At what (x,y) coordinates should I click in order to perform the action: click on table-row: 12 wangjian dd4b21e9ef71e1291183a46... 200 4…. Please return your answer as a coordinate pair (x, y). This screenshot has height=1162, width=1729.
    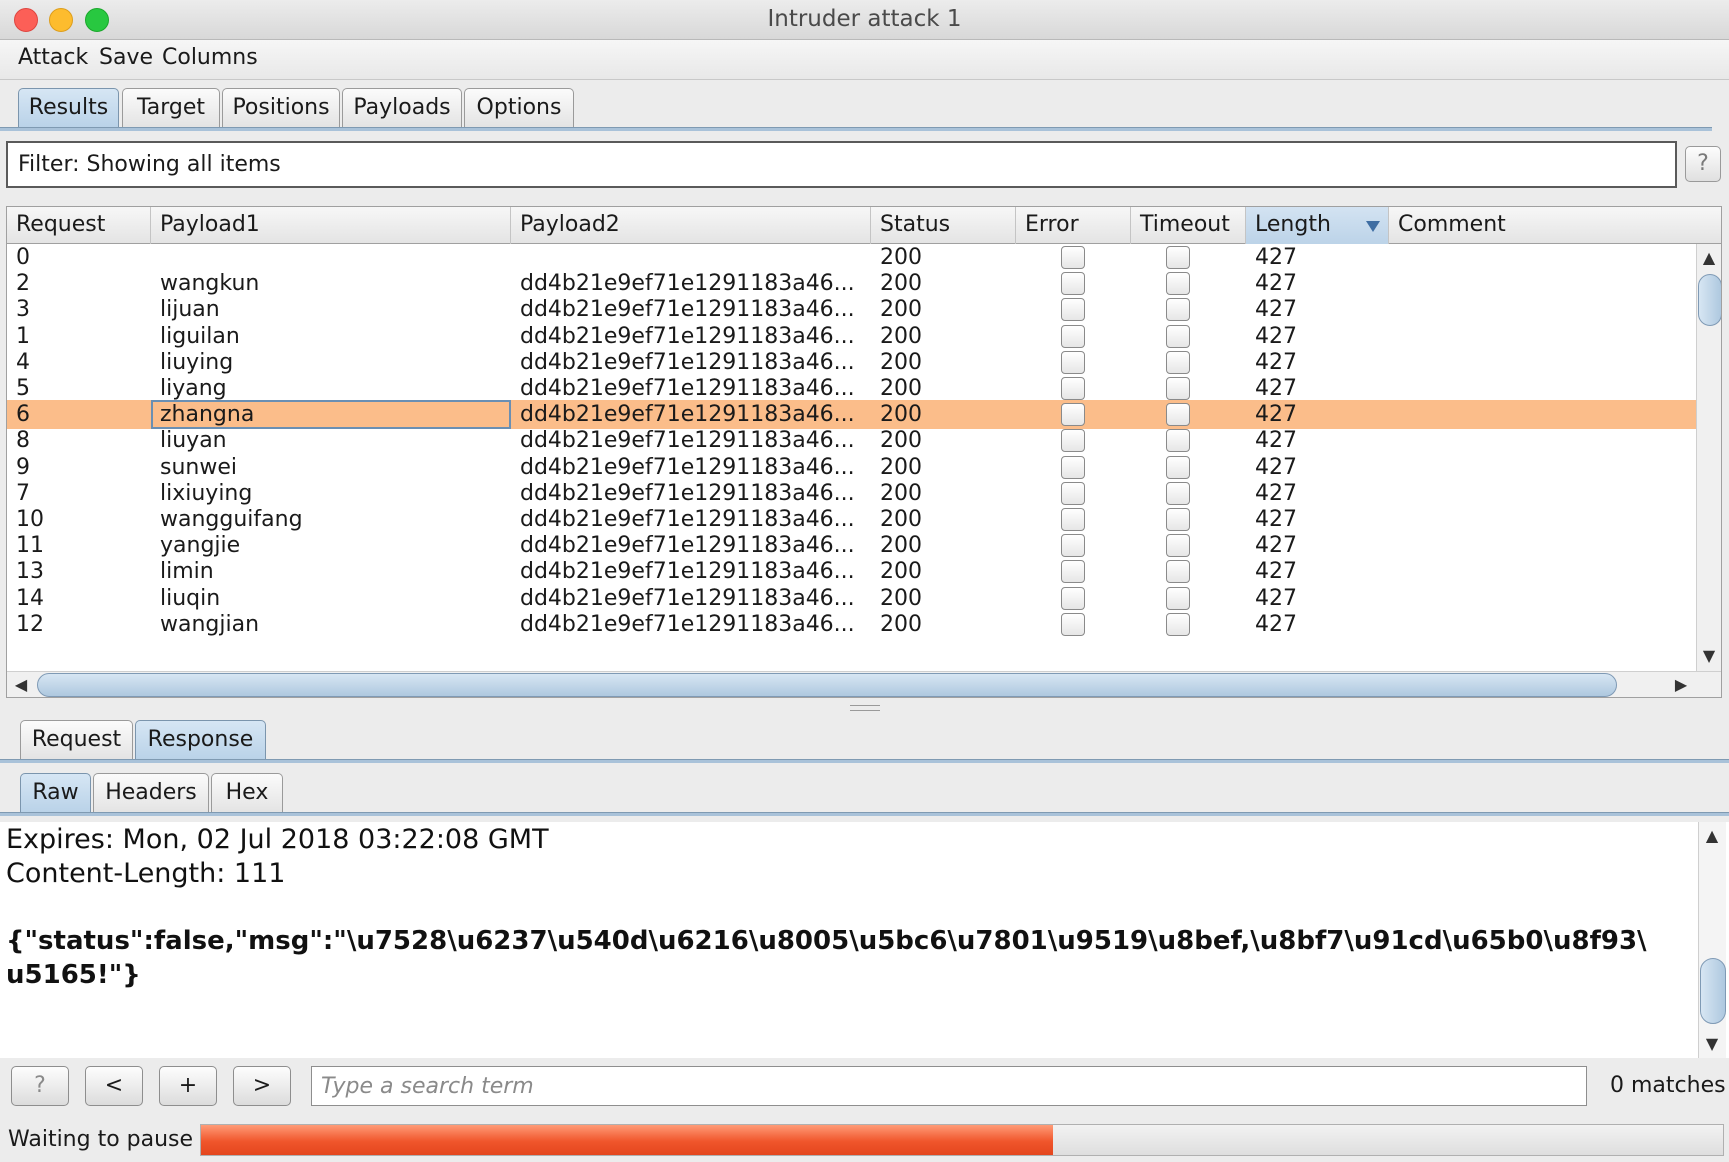
    Looking at the image, I should click on (851, 624).